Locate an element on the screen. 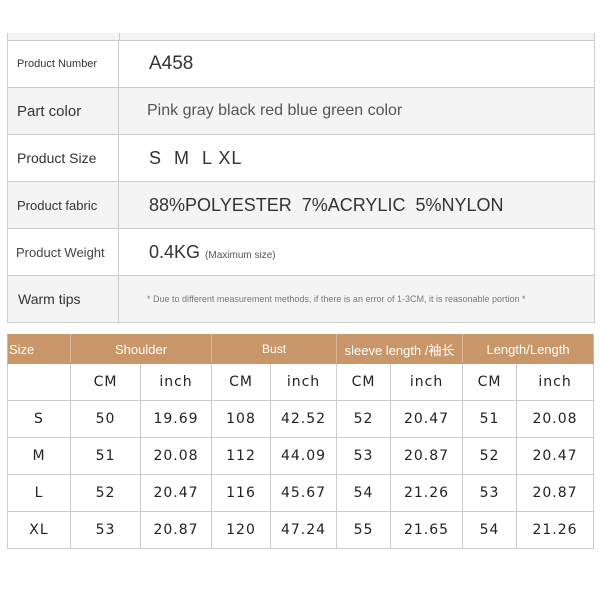 The width and height of the screenshot is (600, 600). spec-value: 0.4KG (Maximum size) is located at coordinates (197, 252).